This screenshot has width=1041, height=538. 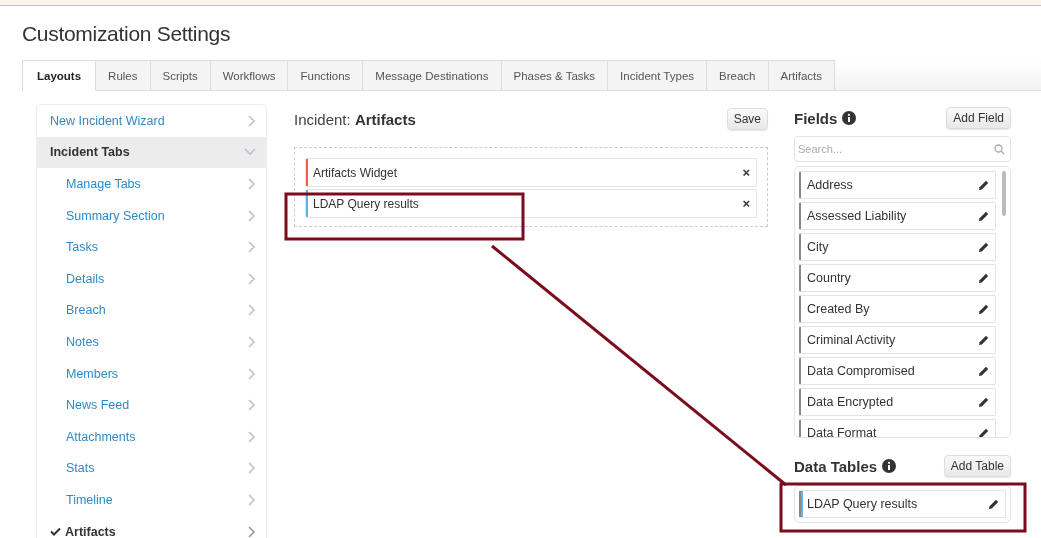 What do you see at coordinates (180, 75) in the screenshot?
I see `tab: Scripts` at bounding box center [180, 75].